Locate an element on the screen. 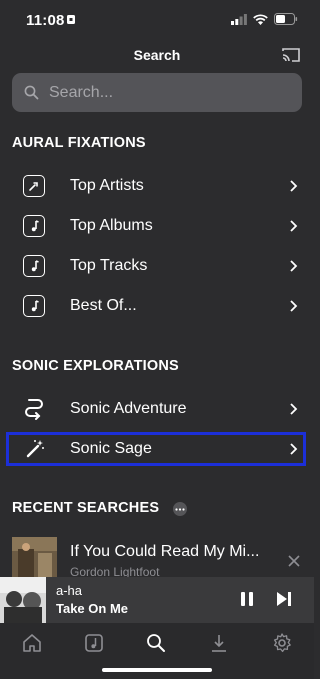 The image size is (320, 679). list-item-label: Top Artists is located at coordinates (107, 185).